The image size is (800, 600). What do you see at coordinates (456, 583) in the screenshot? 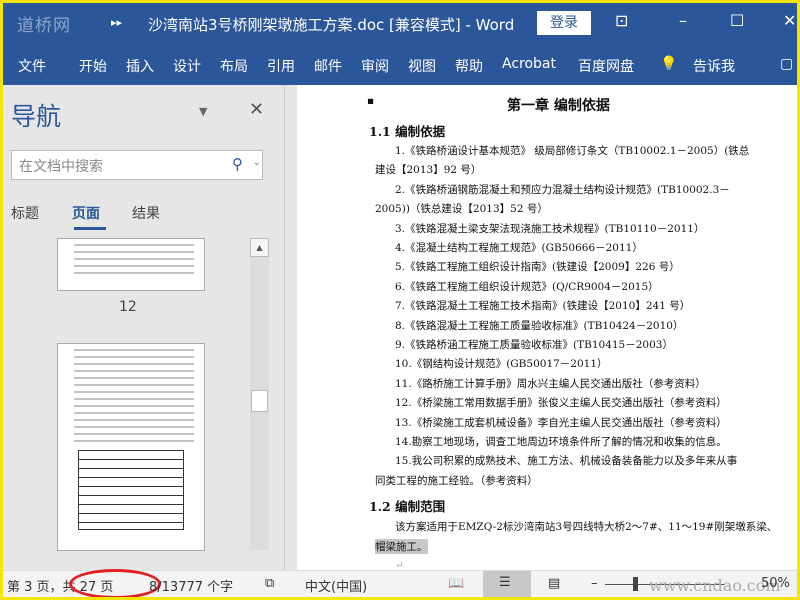
I see `read-mode-icon: 📖` at bounding box center [456, 583].